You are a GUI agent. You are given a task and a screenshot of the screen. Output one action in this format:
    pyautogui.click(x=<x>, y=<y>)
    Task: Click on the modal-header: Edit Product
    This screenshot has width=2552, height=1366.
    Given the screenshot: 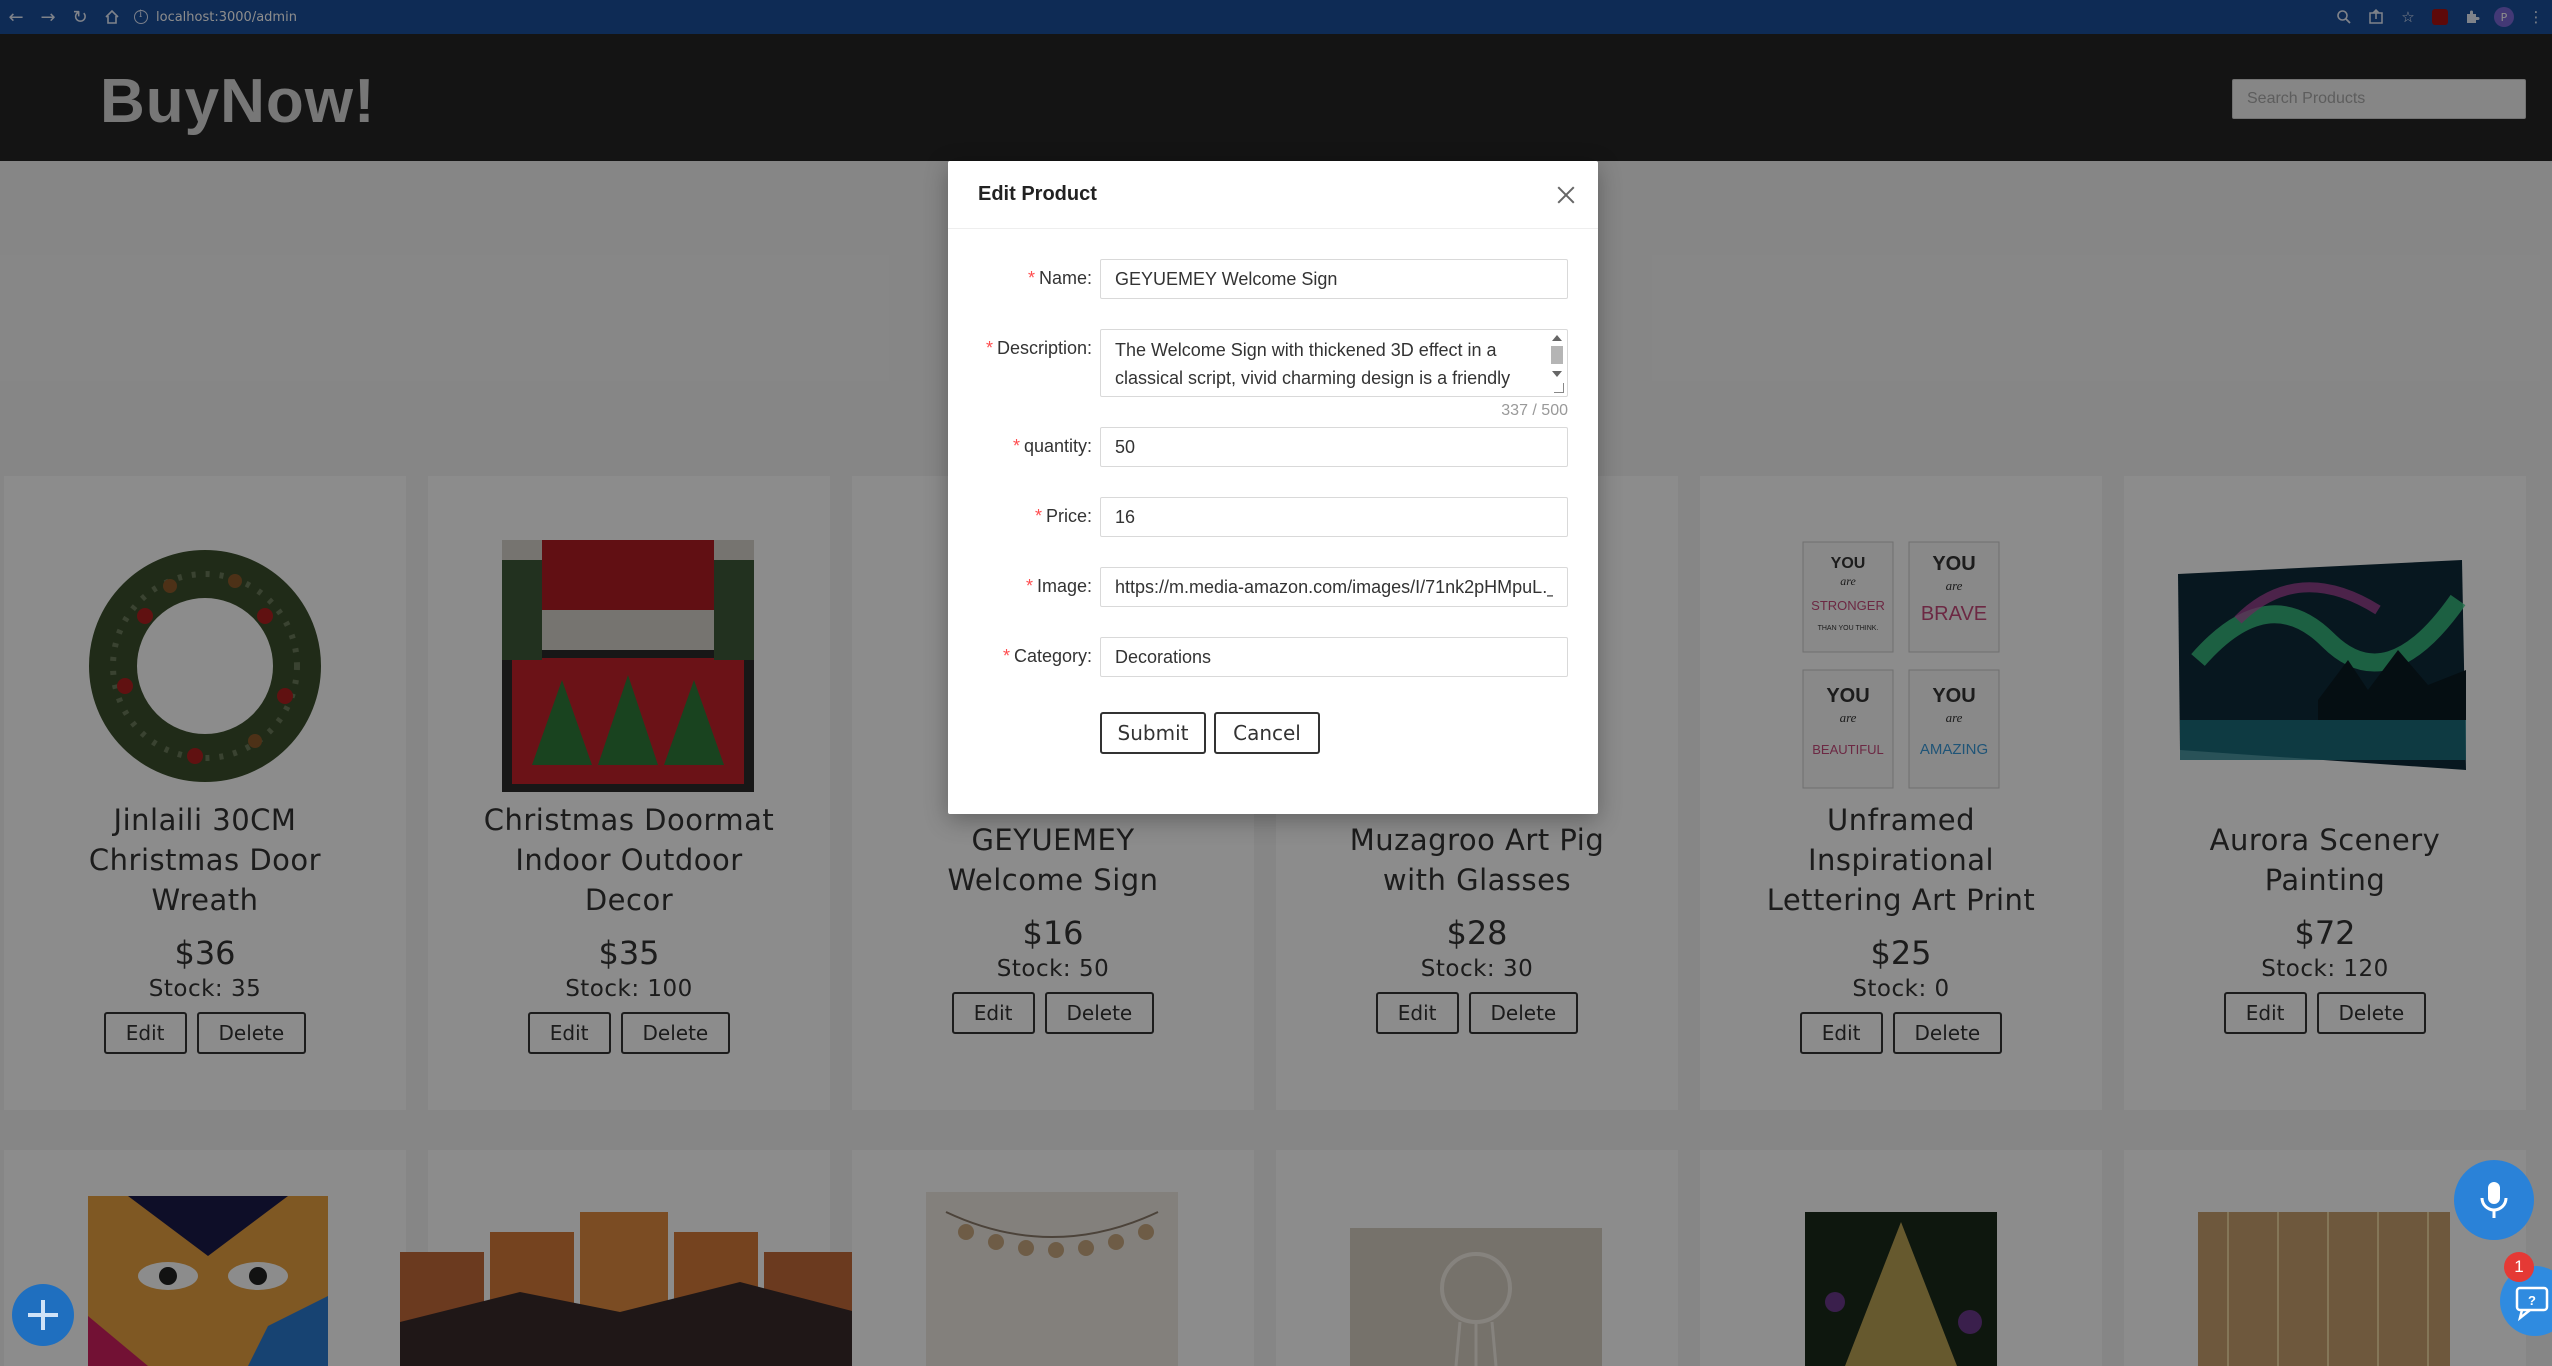 What is the action you would take?
    pyautogui.click(x=1273, y=195)
    